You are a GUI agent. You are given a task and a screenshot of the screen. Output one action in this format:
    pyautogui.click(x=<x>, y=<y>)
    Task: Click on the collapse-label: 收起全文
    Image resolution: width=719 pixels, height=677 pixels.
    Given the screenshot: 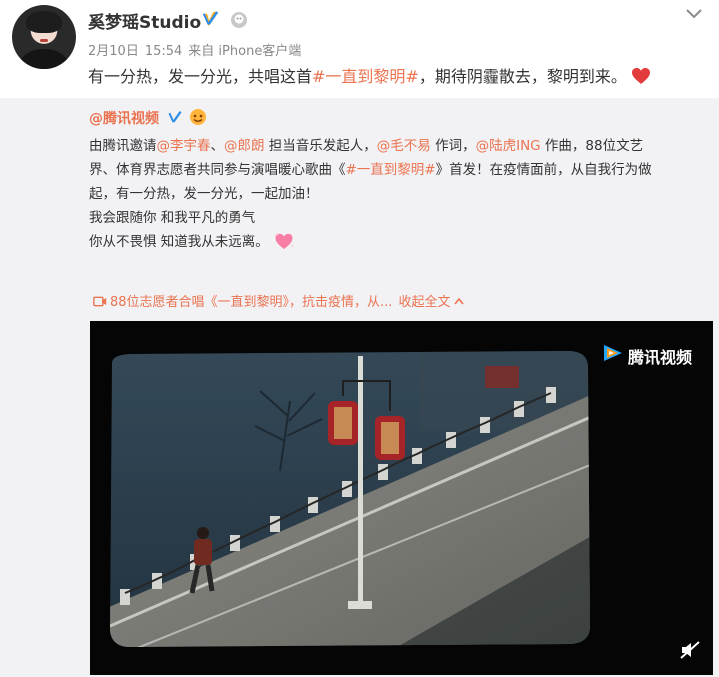 What is the action you would take?
    pyautogui.click(x=424, y=302)
    